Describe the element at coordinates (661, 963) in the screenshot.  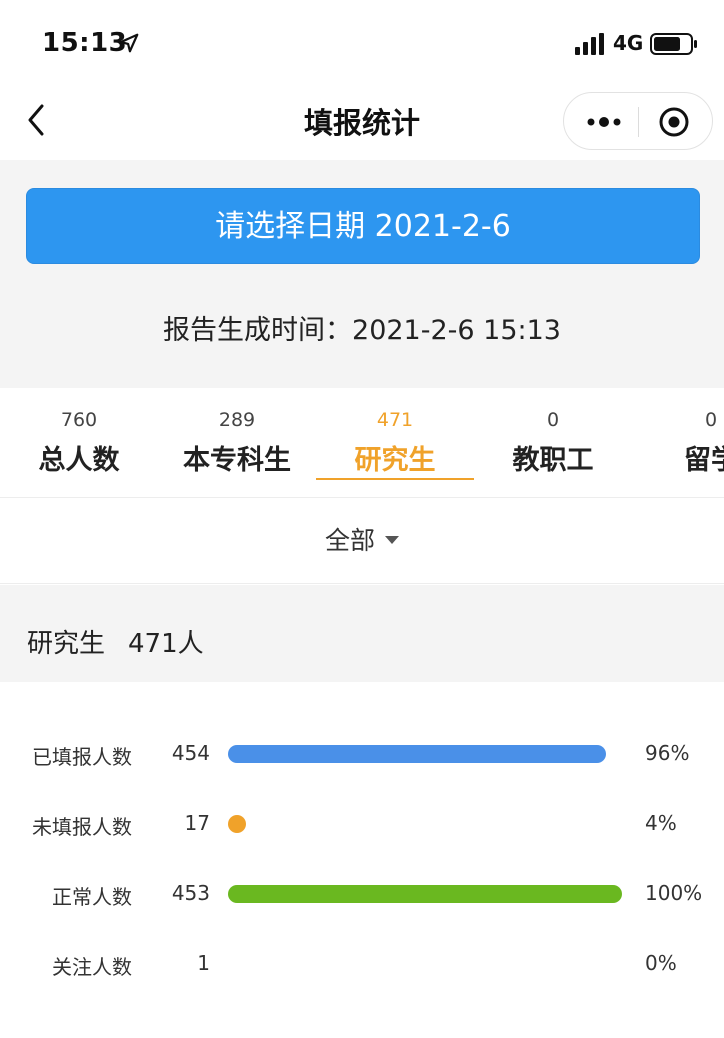
I see `stat-percent: 0%` at that location.